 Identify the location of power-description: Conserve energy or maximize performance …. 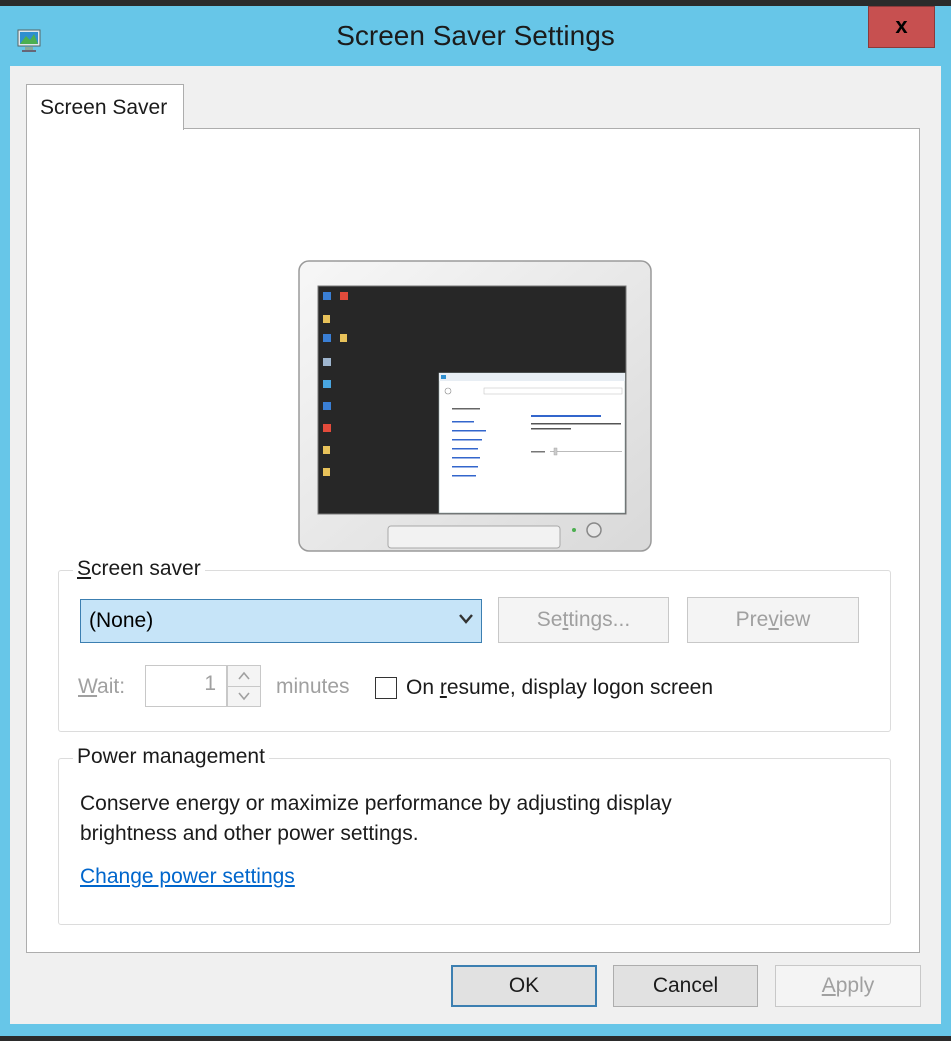
(376, 818).